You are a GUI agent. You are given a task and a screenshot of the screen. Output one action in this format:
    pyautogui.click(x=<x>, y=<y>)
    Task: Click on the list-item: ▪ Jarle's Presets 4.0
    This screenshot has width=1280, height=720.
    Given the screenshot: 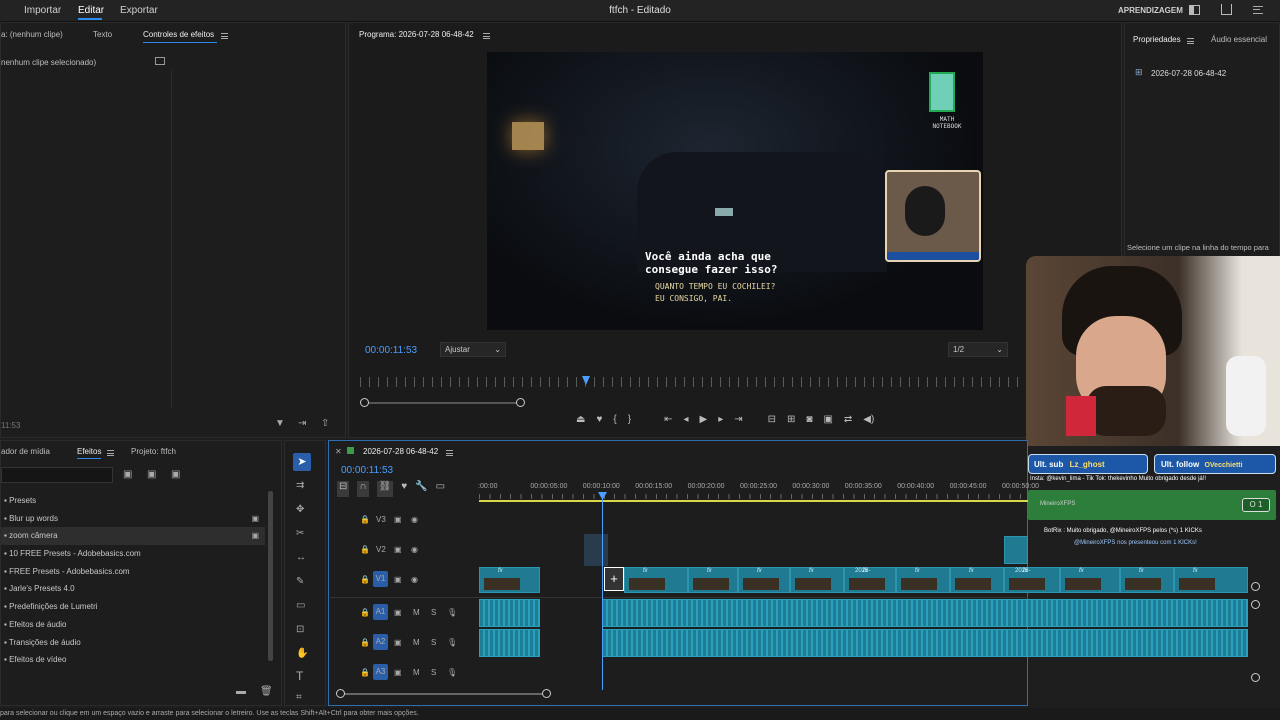 What is the action you would take?
    pyautogui.click(x=133, y=589)
    